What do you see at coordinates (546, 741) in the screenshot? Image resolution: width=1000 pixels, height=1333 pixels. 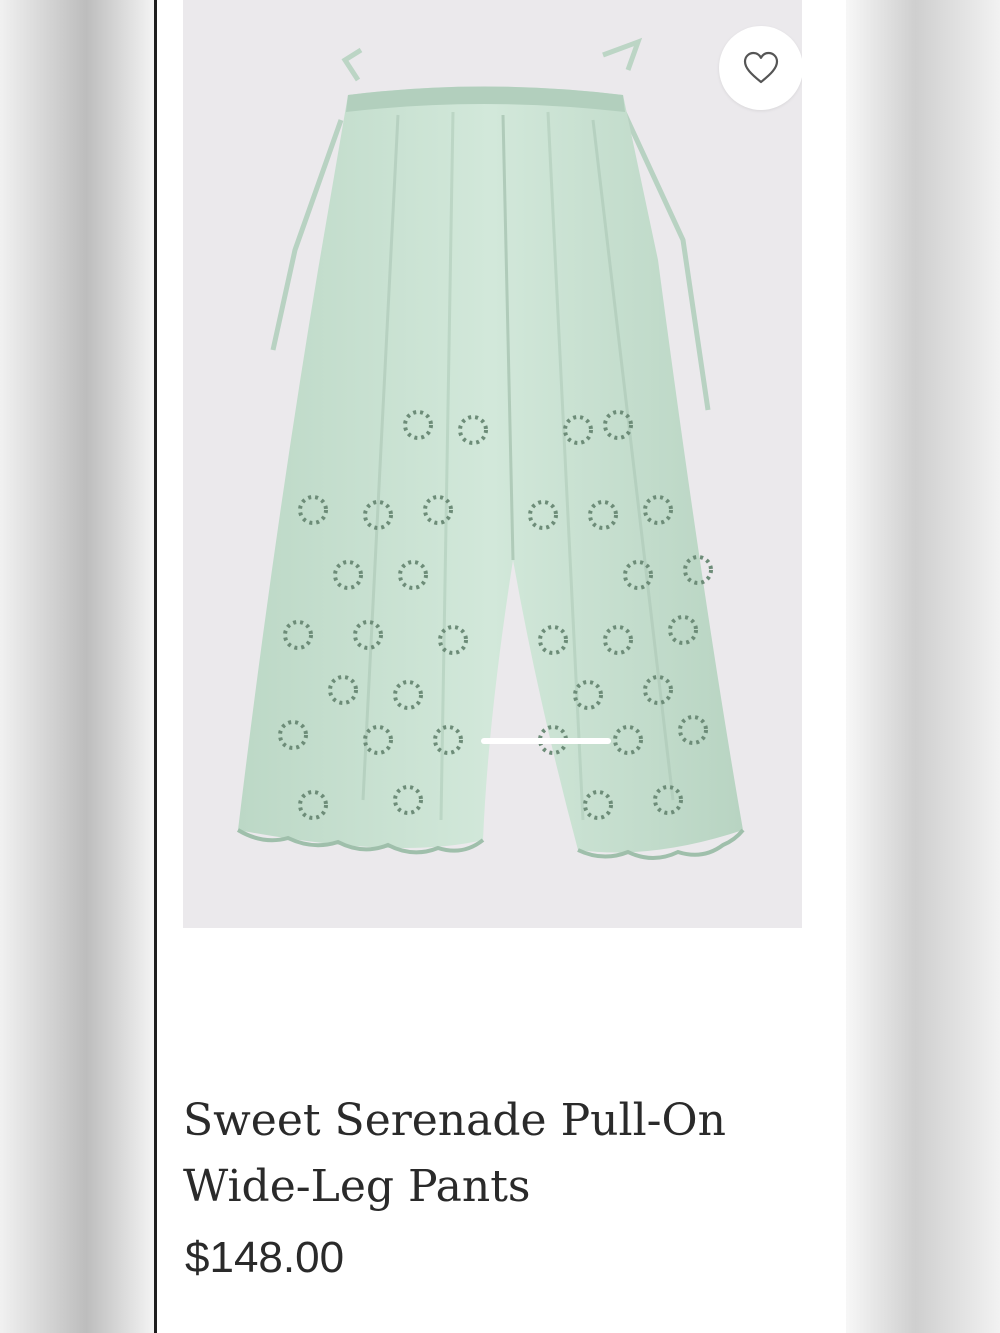 I see `carousel-indicator` at bounding box center [546, 741].